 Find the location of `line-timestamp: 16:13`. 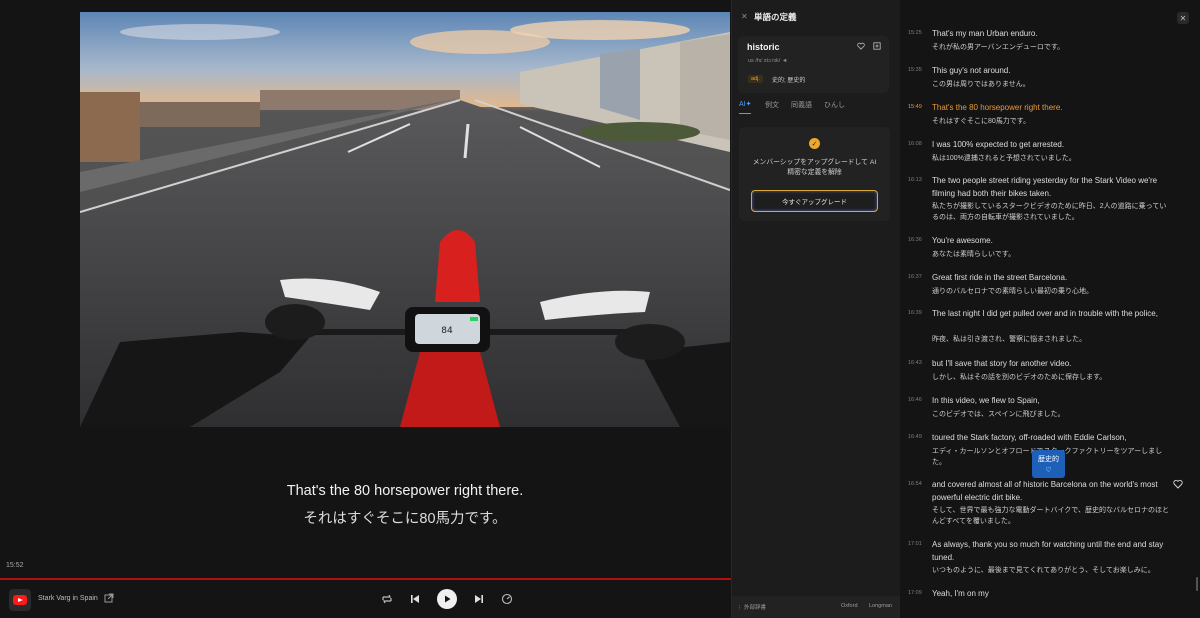

line-timestamp: 16:13 is located at coordinates (915, 180).